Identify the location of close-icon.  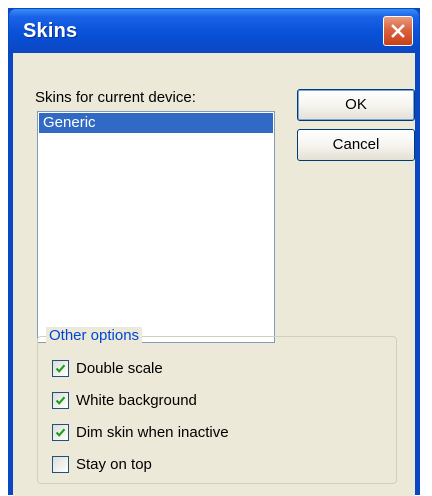
(398, 31).